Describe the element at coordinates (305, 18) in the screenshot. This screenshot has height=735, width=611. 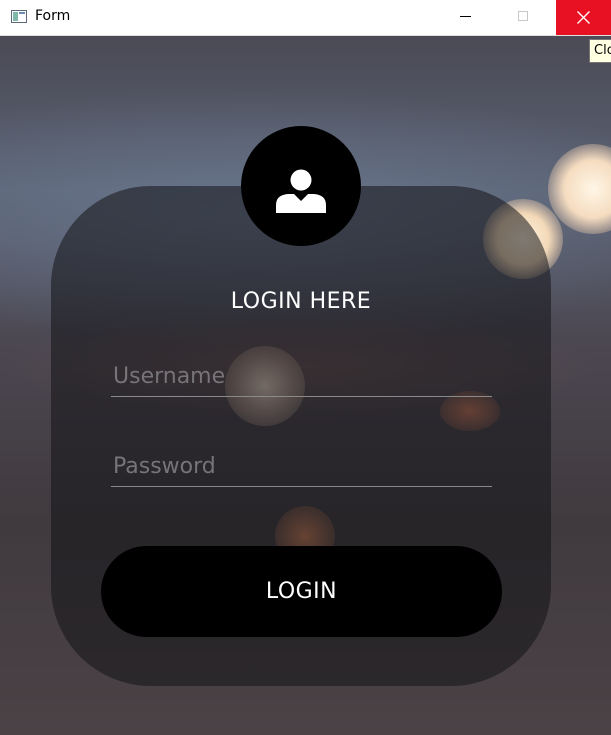
I see `title-bar: Form` at that location.